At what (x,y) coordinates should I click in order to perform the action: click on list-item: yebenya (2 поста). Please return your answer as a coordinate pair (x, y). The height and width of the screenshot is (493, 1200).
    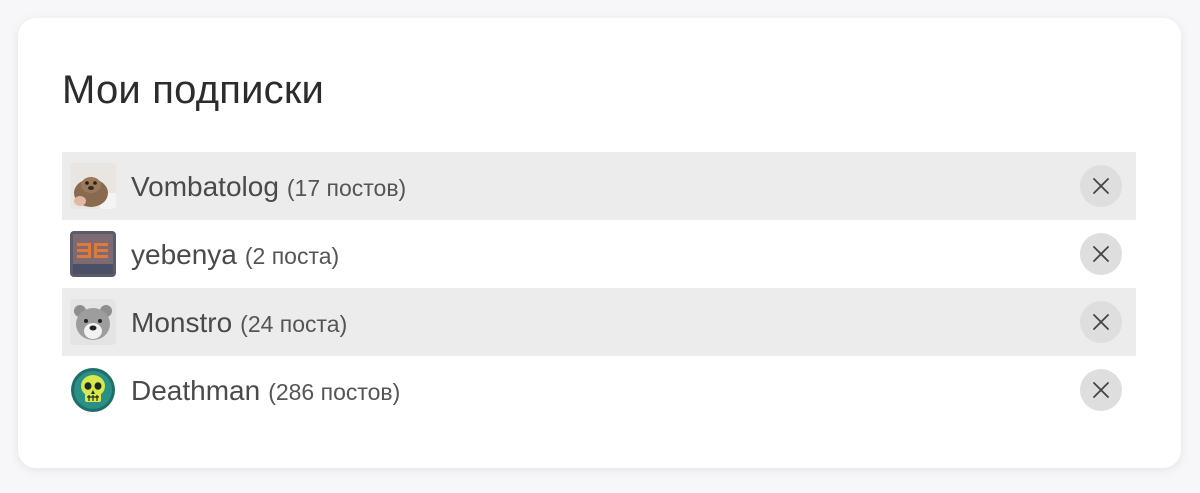
    Looking at the image, I should click on (599, 254).